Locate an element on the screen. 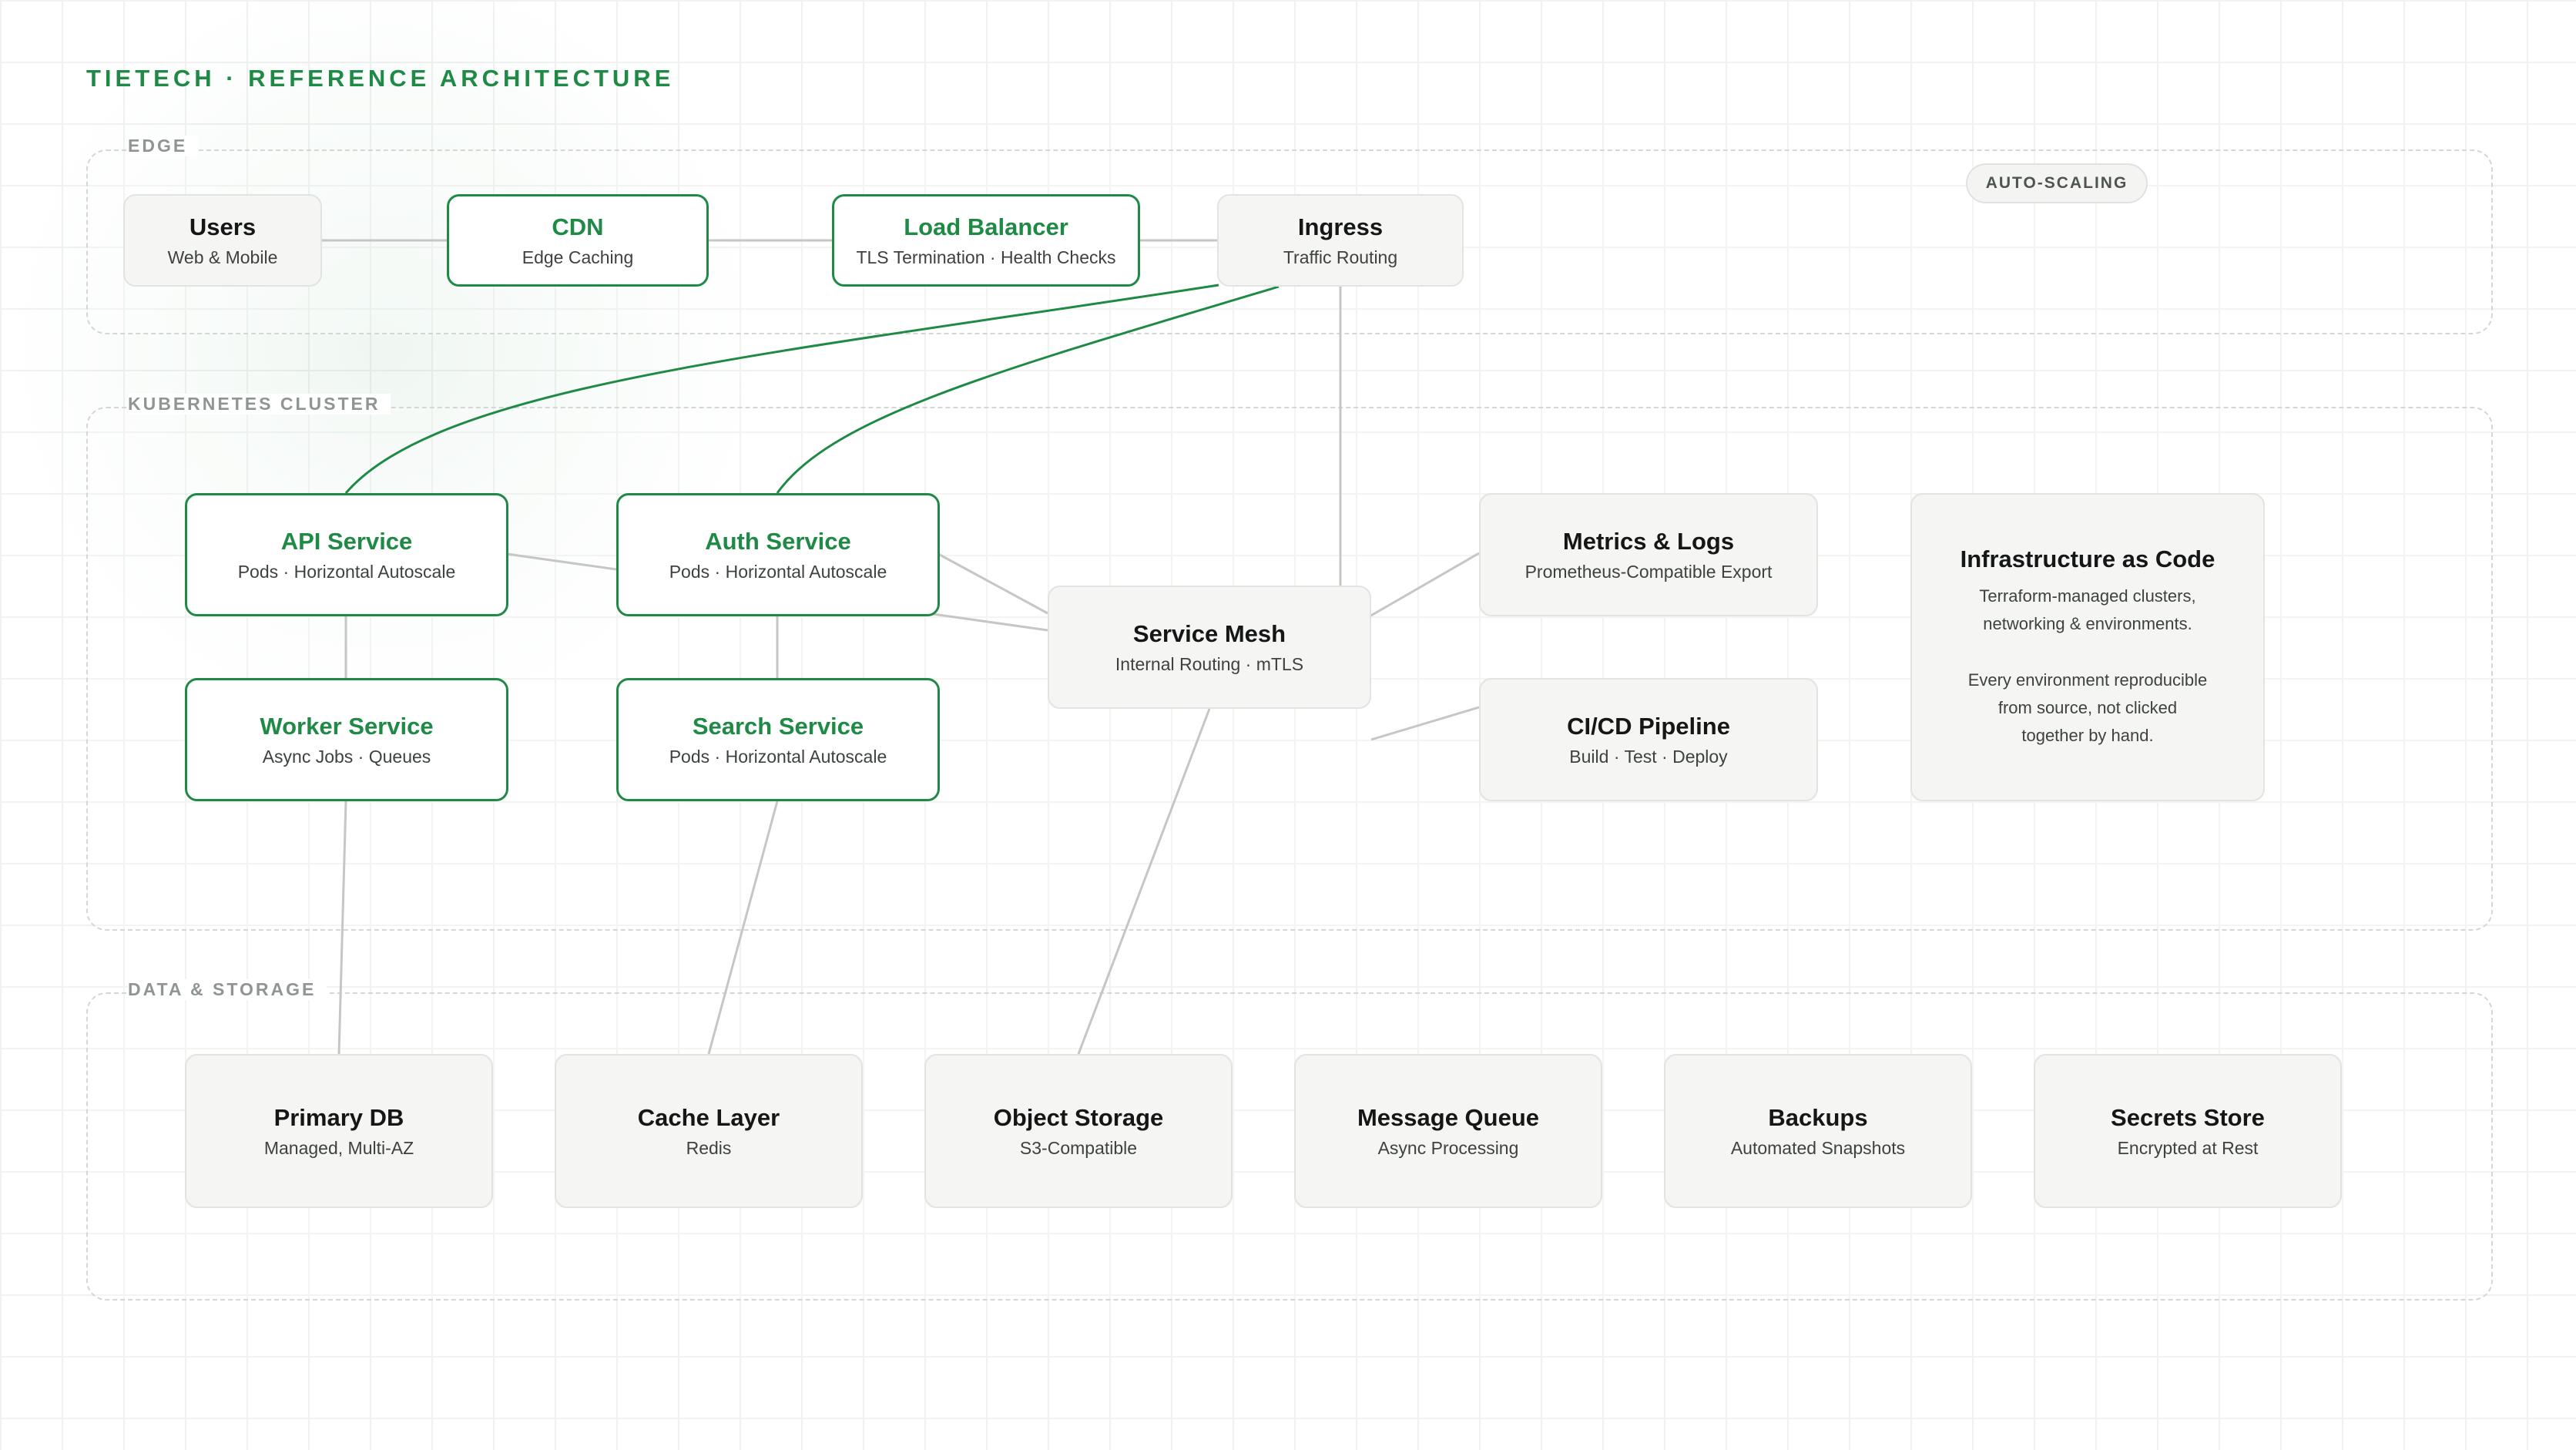  users-node-subtitle: Web & Mobile is located at coordinates (222, 257).